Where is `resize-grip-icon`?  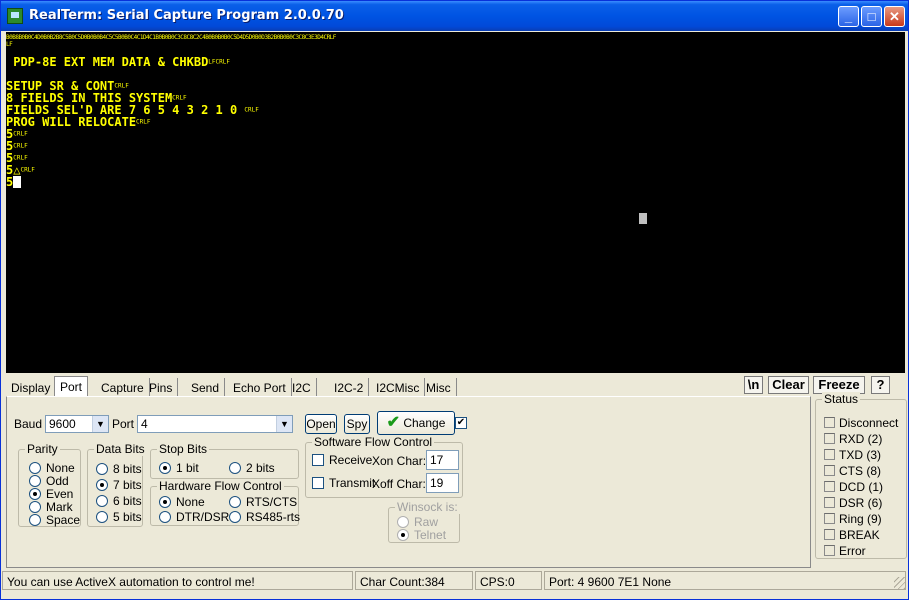 resize-grip-icon is located at coordinates (900, 583).